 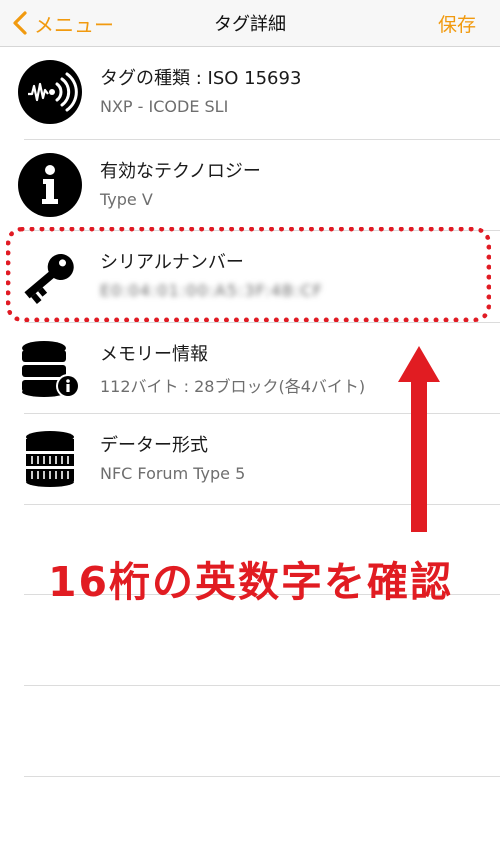 I want to click on row-title: メモリー情報, so click(x=154, y=354).